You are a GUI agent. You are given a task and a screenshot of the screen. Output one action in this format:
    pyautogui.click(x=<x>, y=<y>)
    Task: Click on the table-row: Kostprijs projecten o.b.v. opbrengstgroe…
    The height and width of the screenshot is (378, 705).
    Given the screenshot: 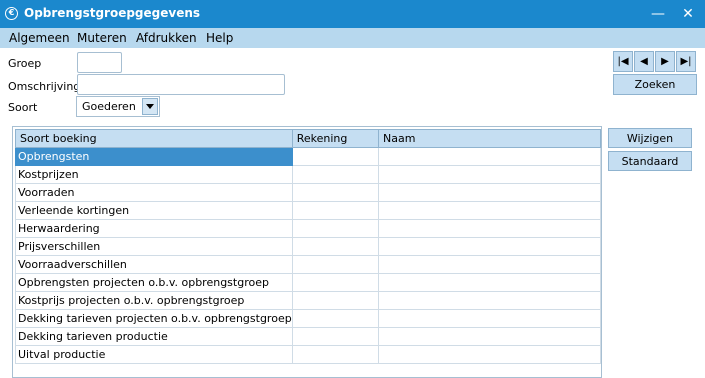 What is the action you would take?
    pyautogui.click(x=308, y=300)
    